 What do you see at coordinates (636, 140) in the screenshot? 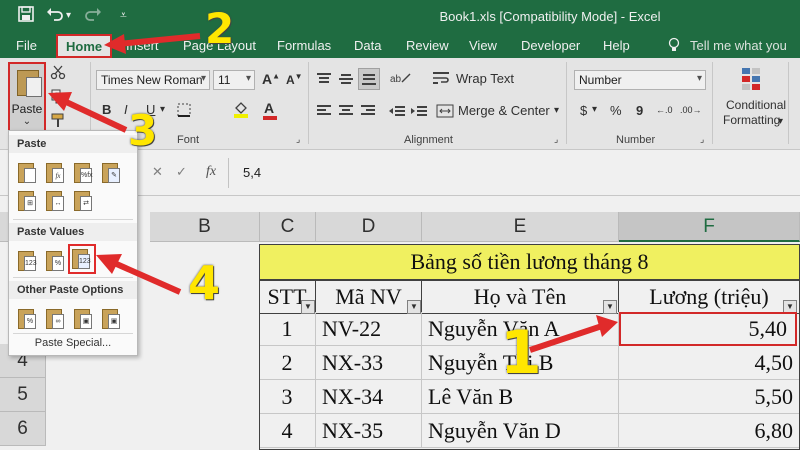
I see `number-group-label: Number` at bounding box center [636, 140].